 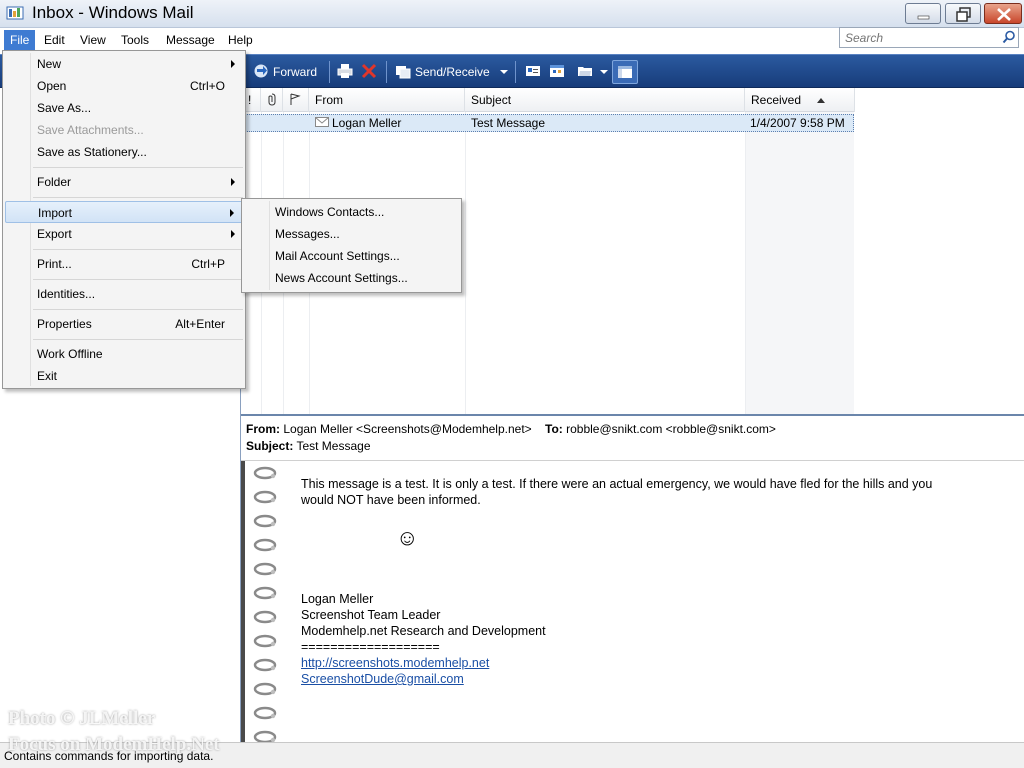 I want to click on signature-website-link: http://screenshots.modemhelp.net, so click(x=395, y=663).